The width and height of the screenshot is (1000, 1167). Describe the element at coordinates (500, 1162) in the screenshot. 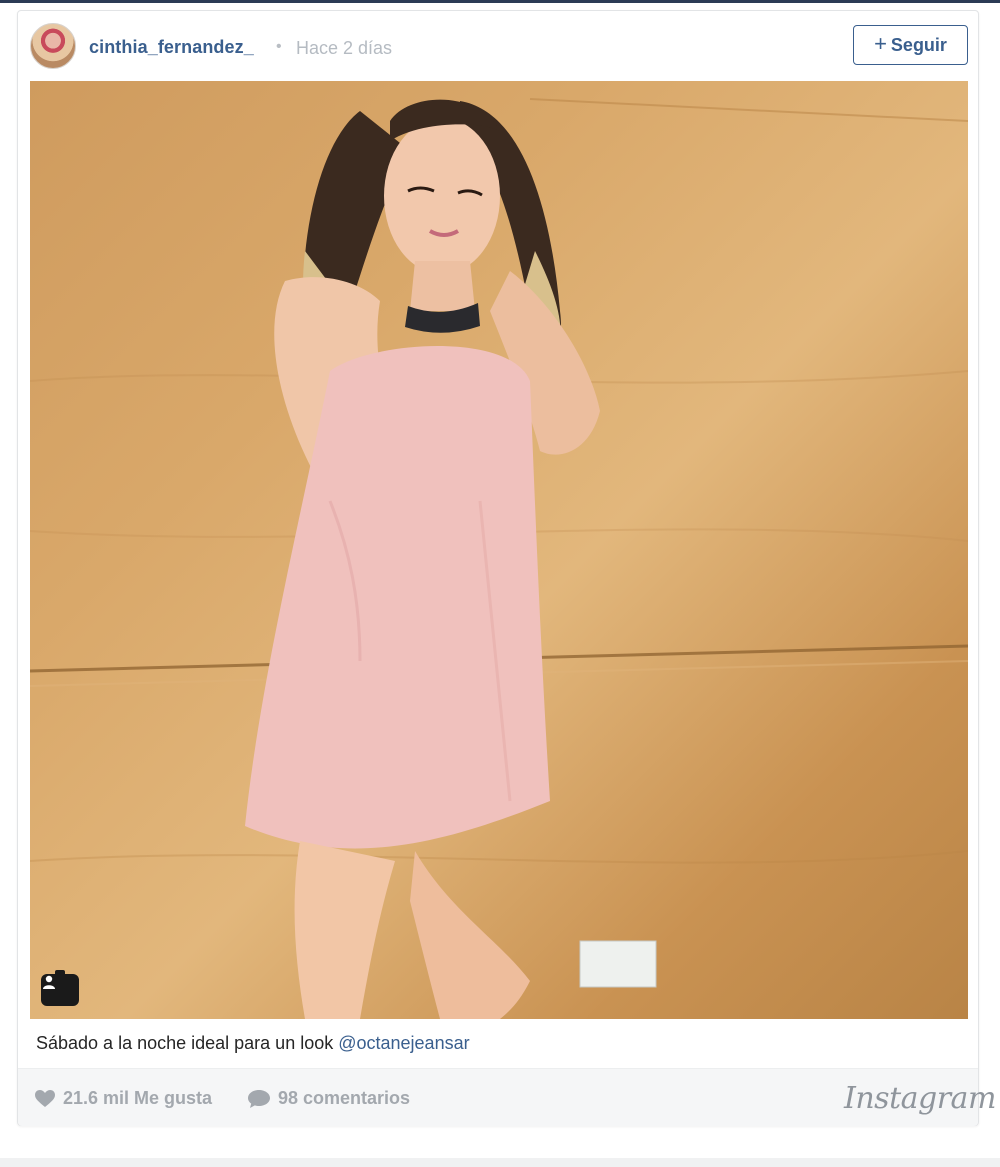

I see `bottom-border` at that location.